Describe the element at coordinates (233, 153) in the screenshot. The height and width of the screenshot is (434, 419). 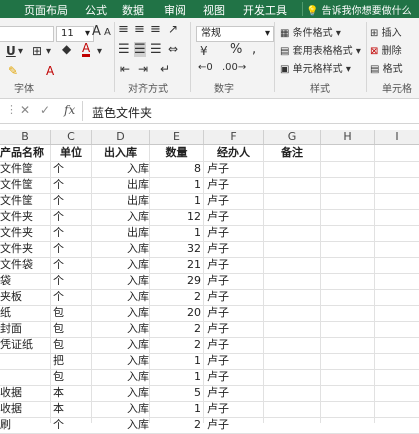
I see `header-cell-handler: 经办人` at that location.